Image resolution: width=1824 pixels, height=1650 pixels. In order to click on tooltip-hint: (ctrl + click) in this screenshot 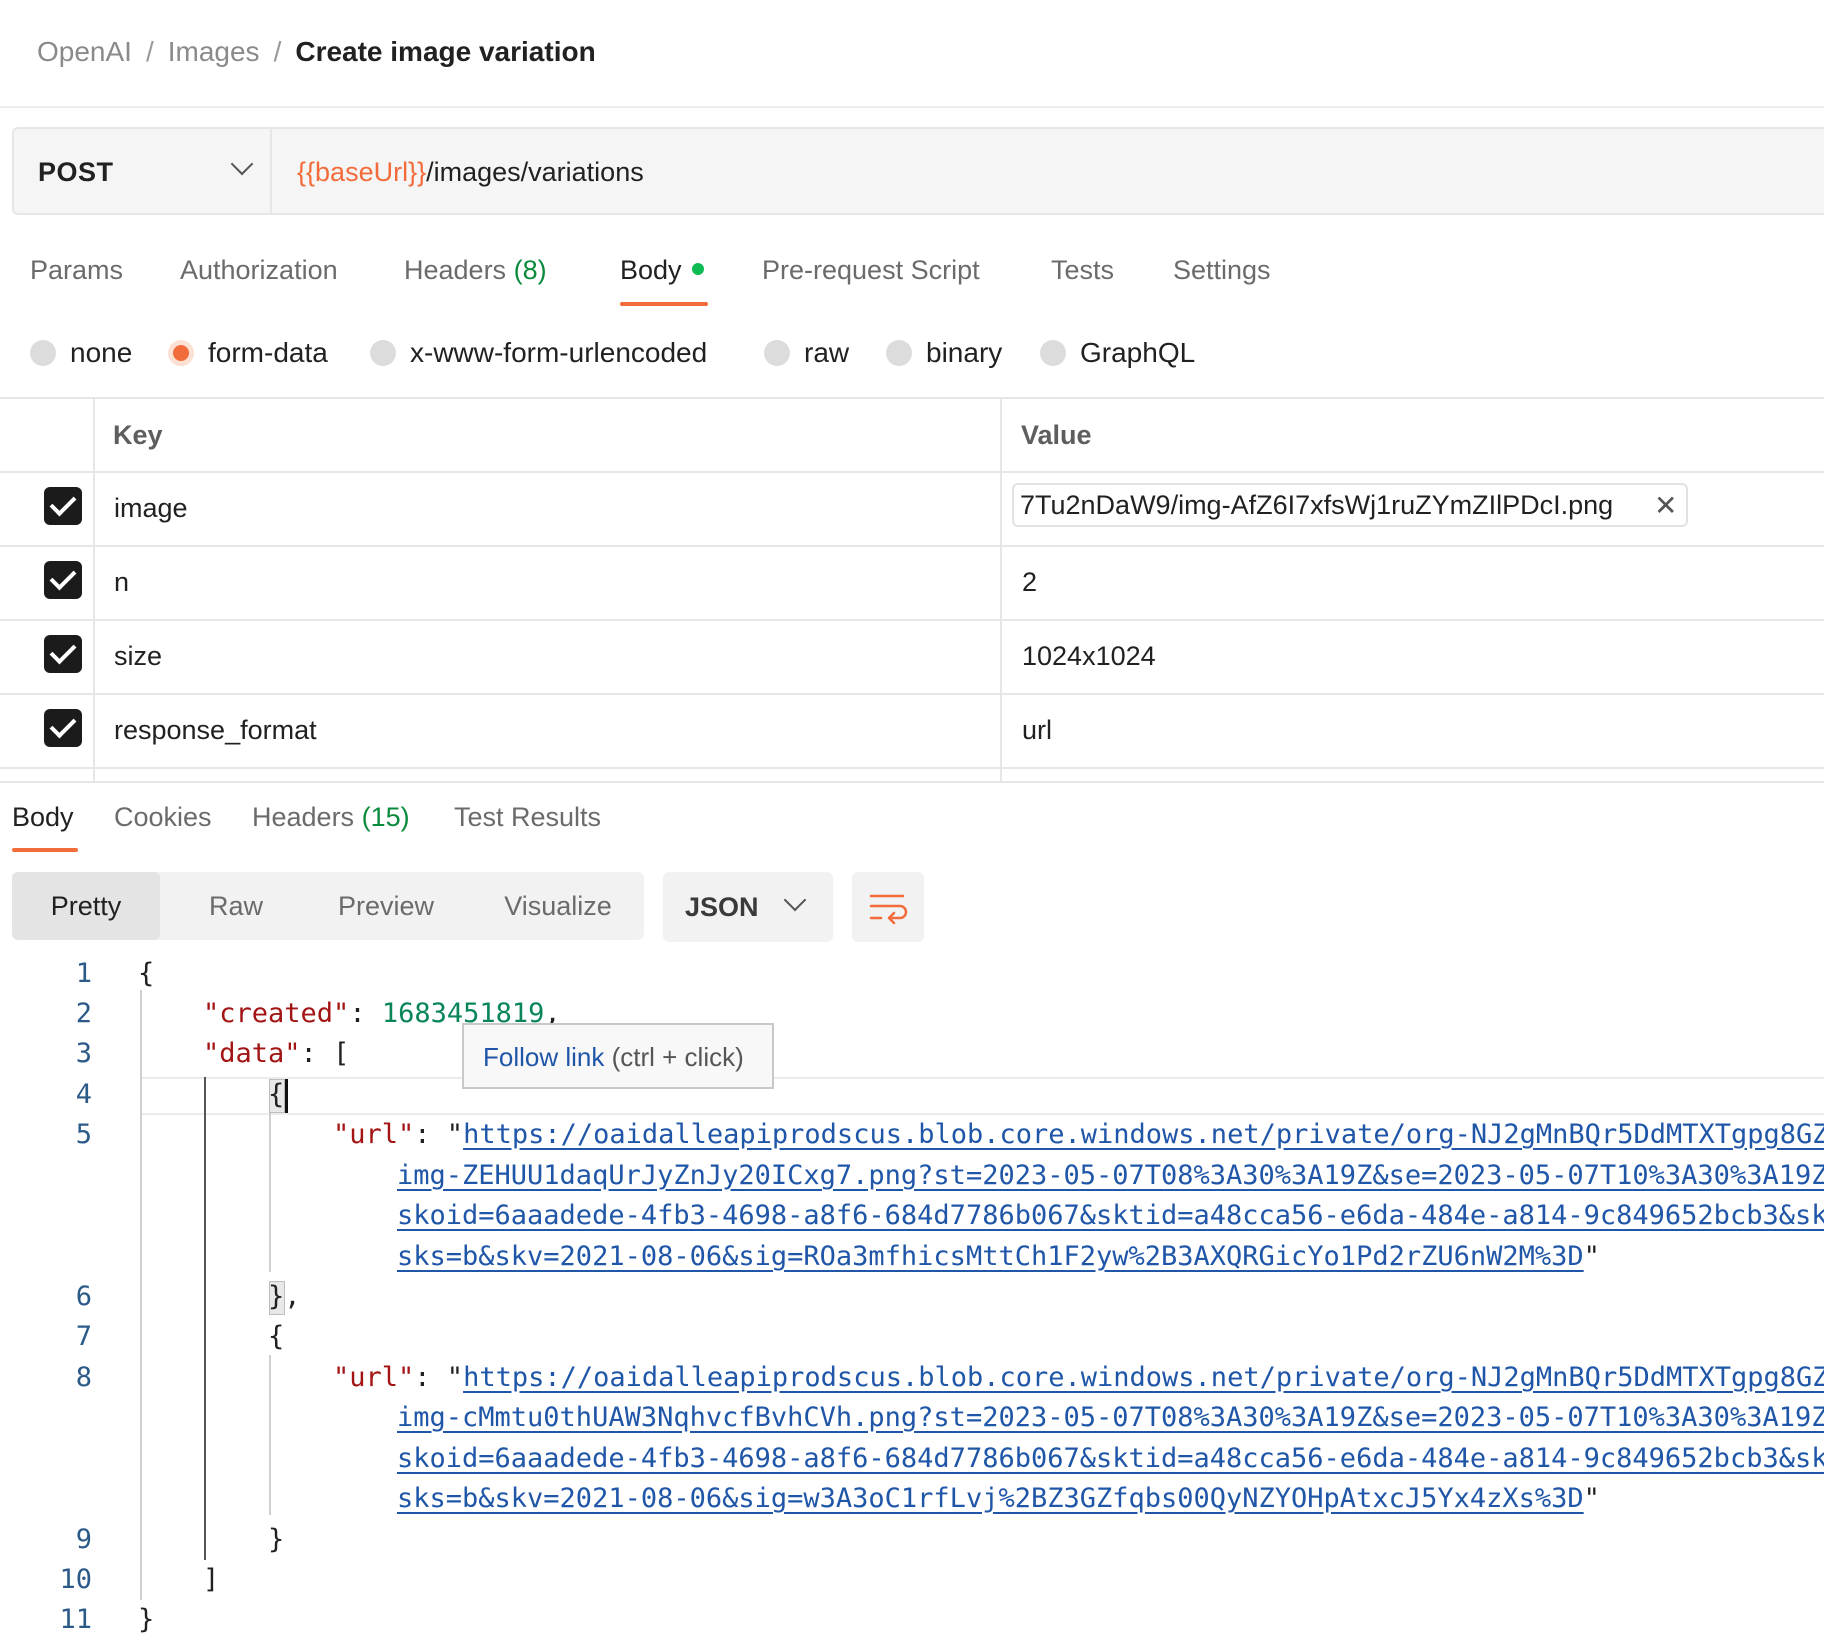, I will do `click(677, 1057)`.